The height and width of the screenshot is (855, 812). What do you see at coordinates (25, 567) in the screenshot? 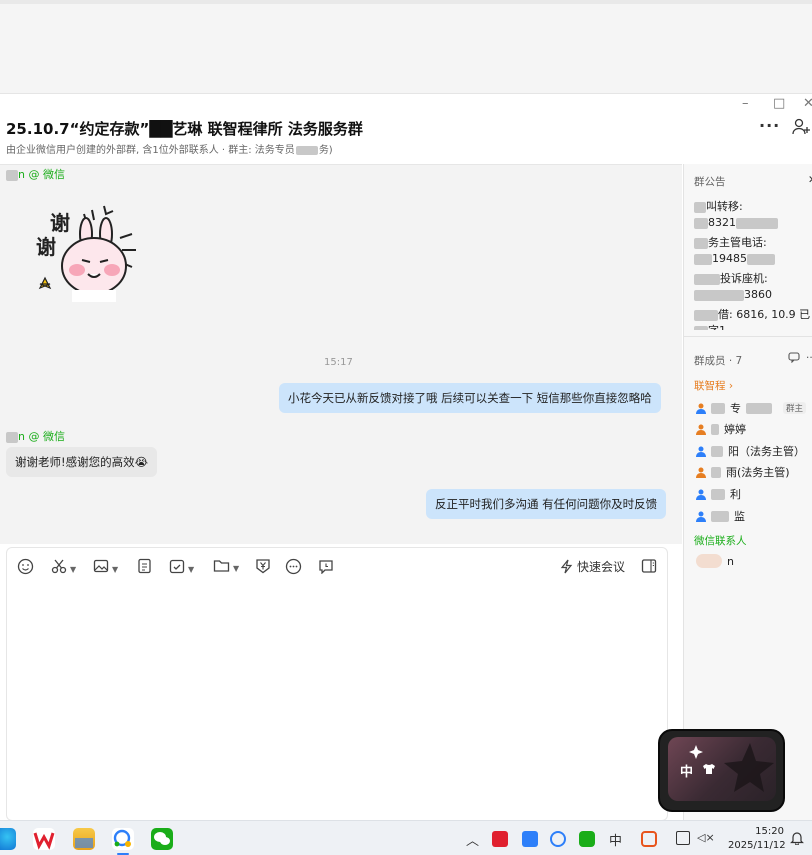
I see `emoji-icon` at bounding box center [25, 567].